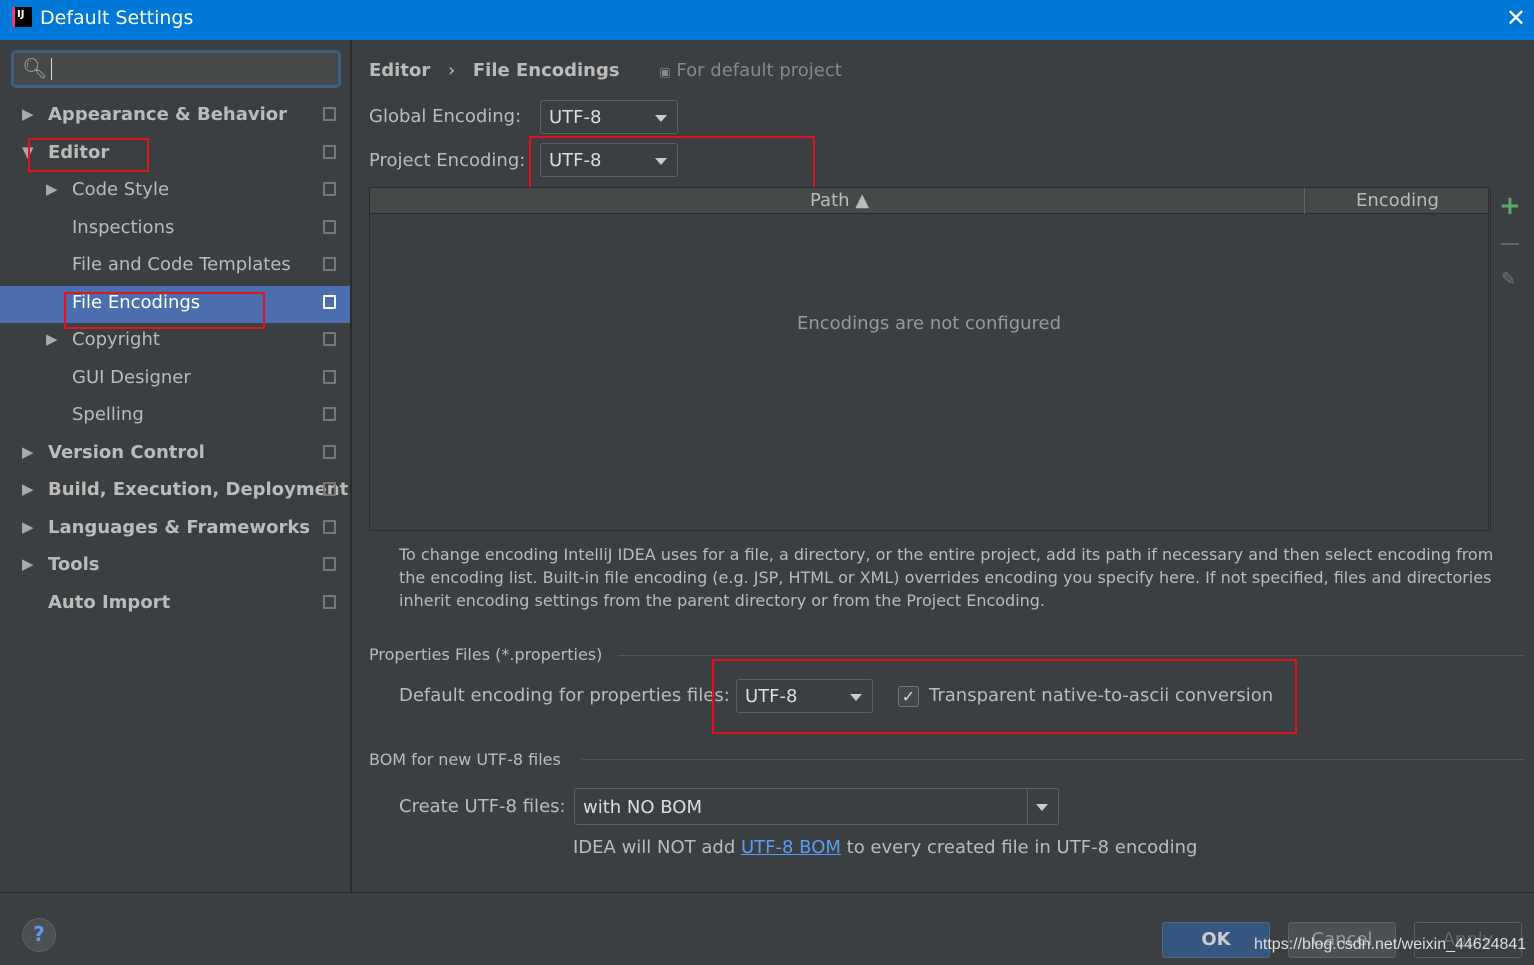  What do you see at coordinates (175, 604) in the screenshot?
I see `sidebar-item-auto-import: Auto Import` at bounding box center [175, 604].